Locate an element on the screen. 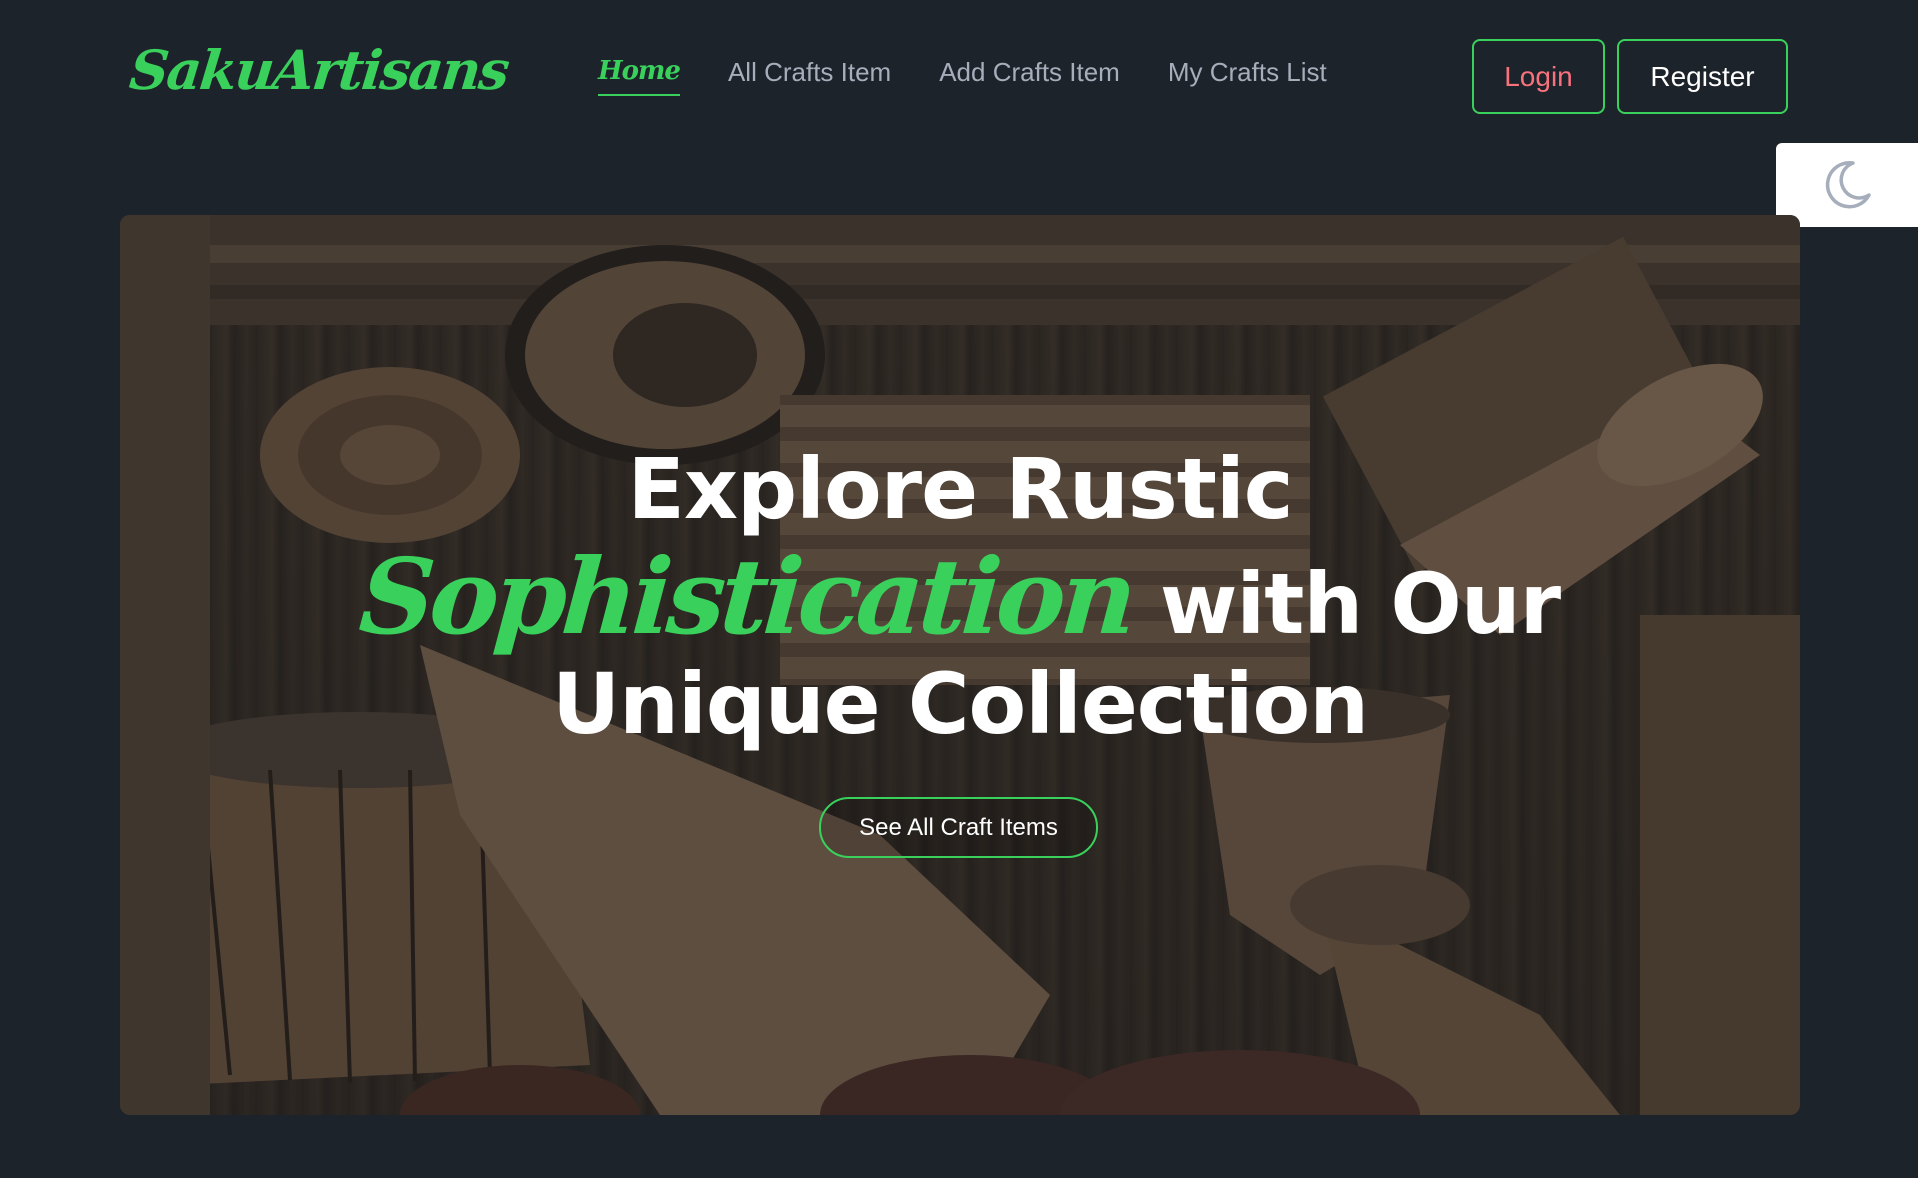 The width and height of the screenshot is (1918, 1178). nav-item-all-crafts: All Crafts Item is located at coordinates (809, 76).